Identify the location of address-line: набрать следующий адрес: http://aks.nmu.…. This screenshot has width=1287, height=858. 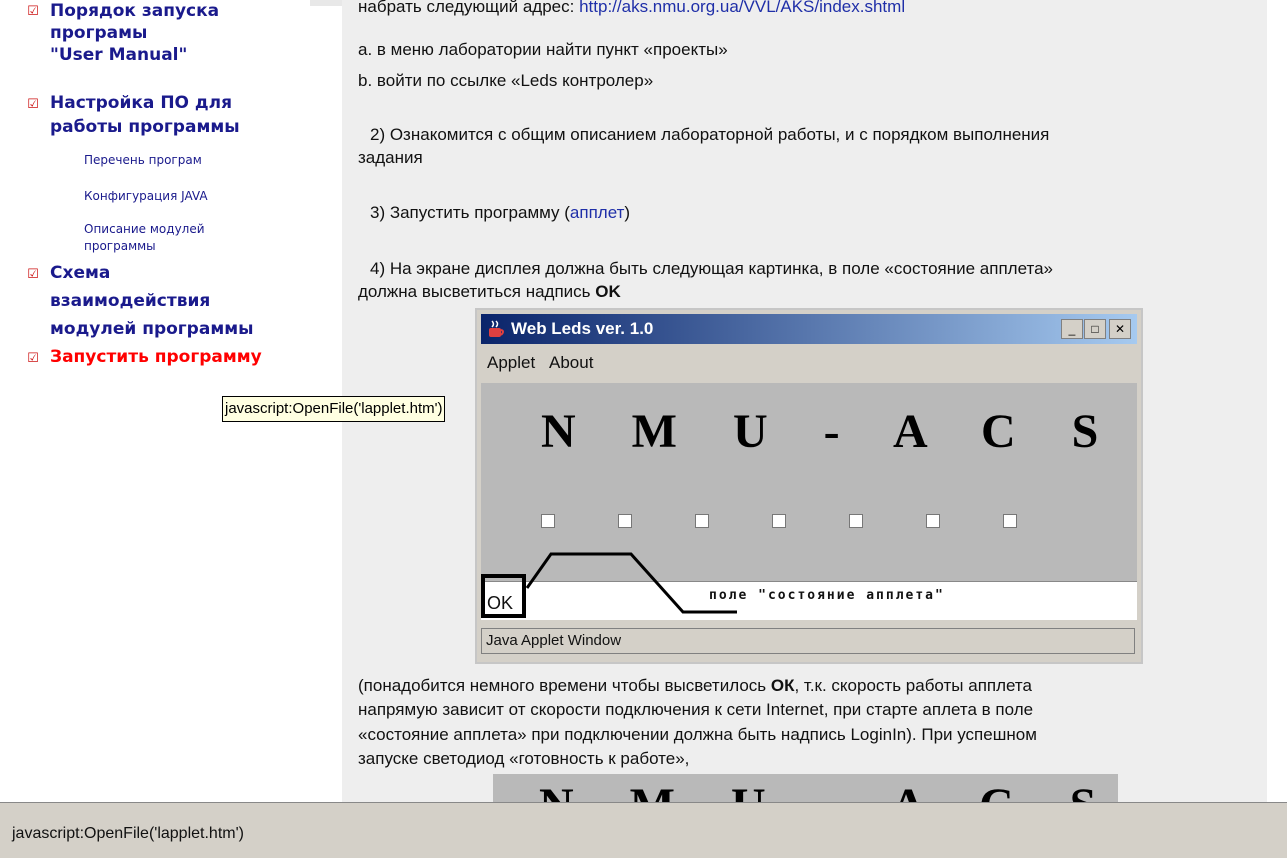
(631, 9).